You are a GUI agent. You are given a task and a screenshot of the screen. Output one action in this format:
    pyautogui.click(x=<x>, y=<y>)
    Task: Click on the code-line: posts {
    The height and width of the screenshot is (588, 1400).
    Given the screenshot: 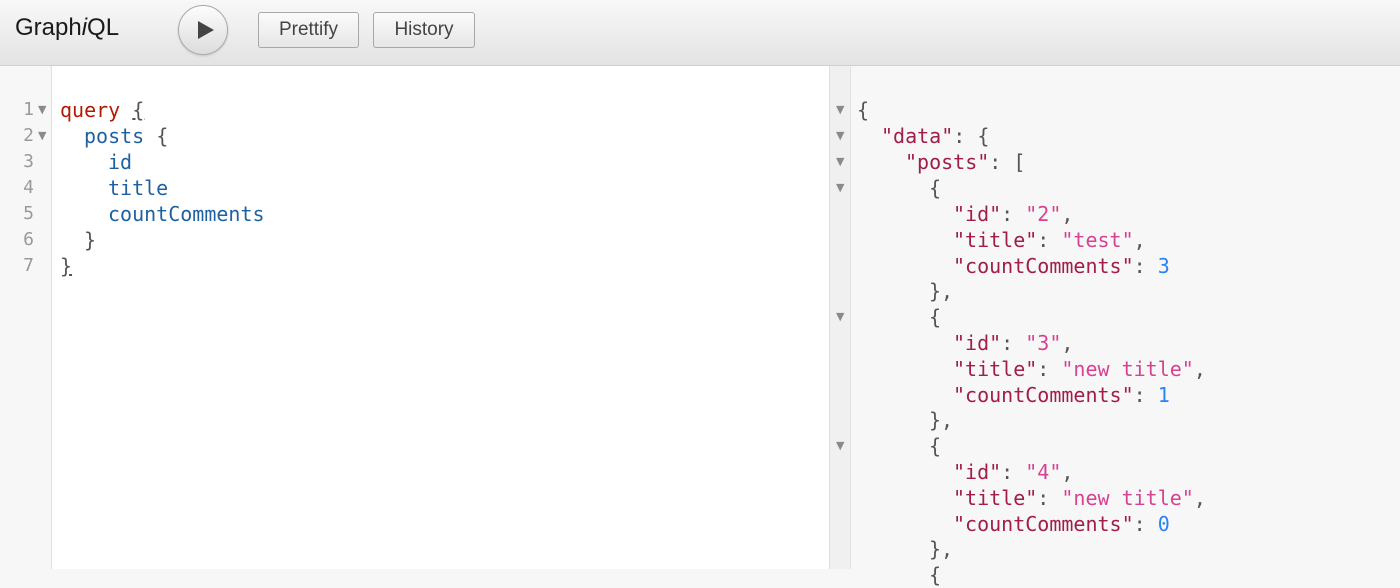 What is the action you would take?
    pyautogui.click(x=126, y=136)
    